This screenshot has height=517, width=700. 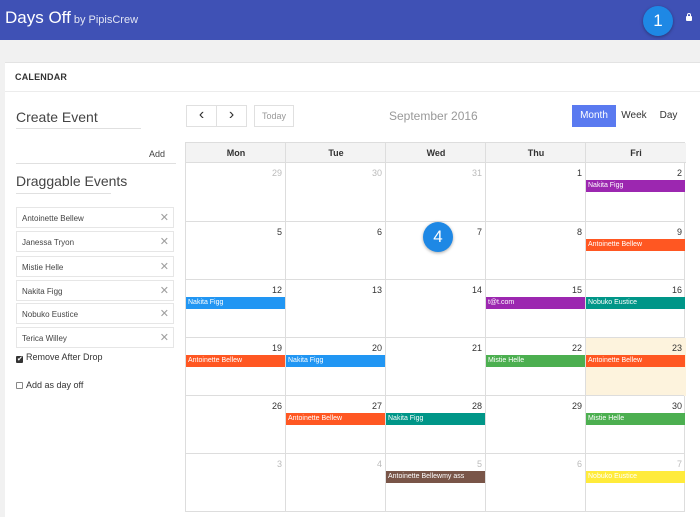 What do you see at coordinates (352, 91) in the screenshot?
I see `card-divider` at bounding box center [352, 91].